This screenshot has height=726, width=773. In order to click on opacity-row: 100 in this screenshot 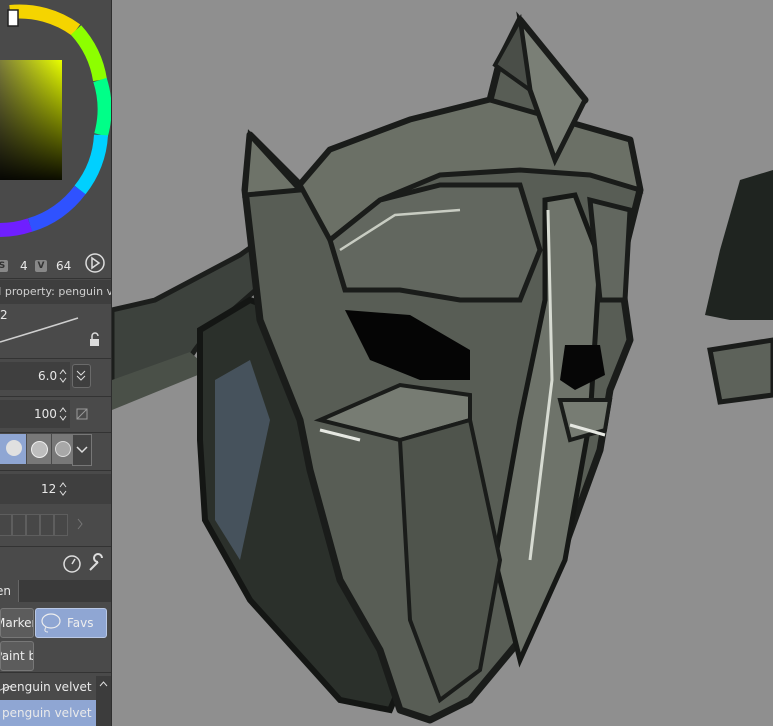, I will do `click(55, 414)`.